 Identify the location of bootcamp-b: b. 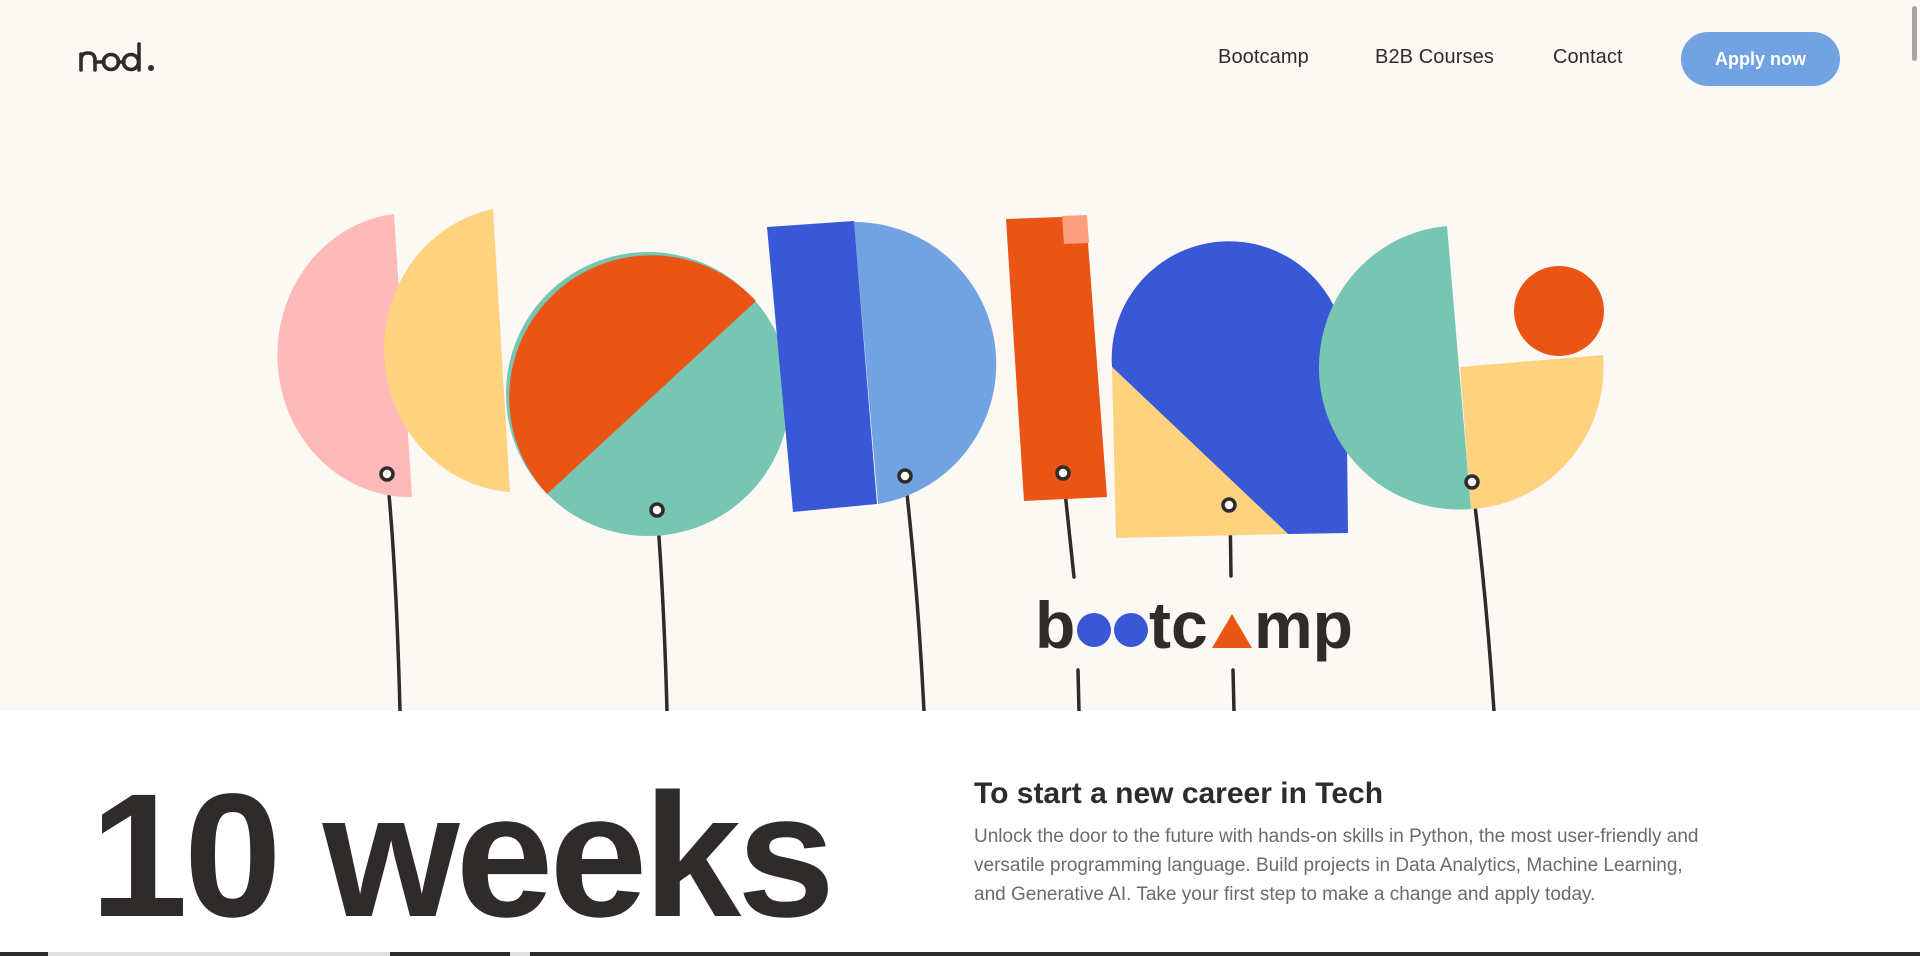
(1055, 625).